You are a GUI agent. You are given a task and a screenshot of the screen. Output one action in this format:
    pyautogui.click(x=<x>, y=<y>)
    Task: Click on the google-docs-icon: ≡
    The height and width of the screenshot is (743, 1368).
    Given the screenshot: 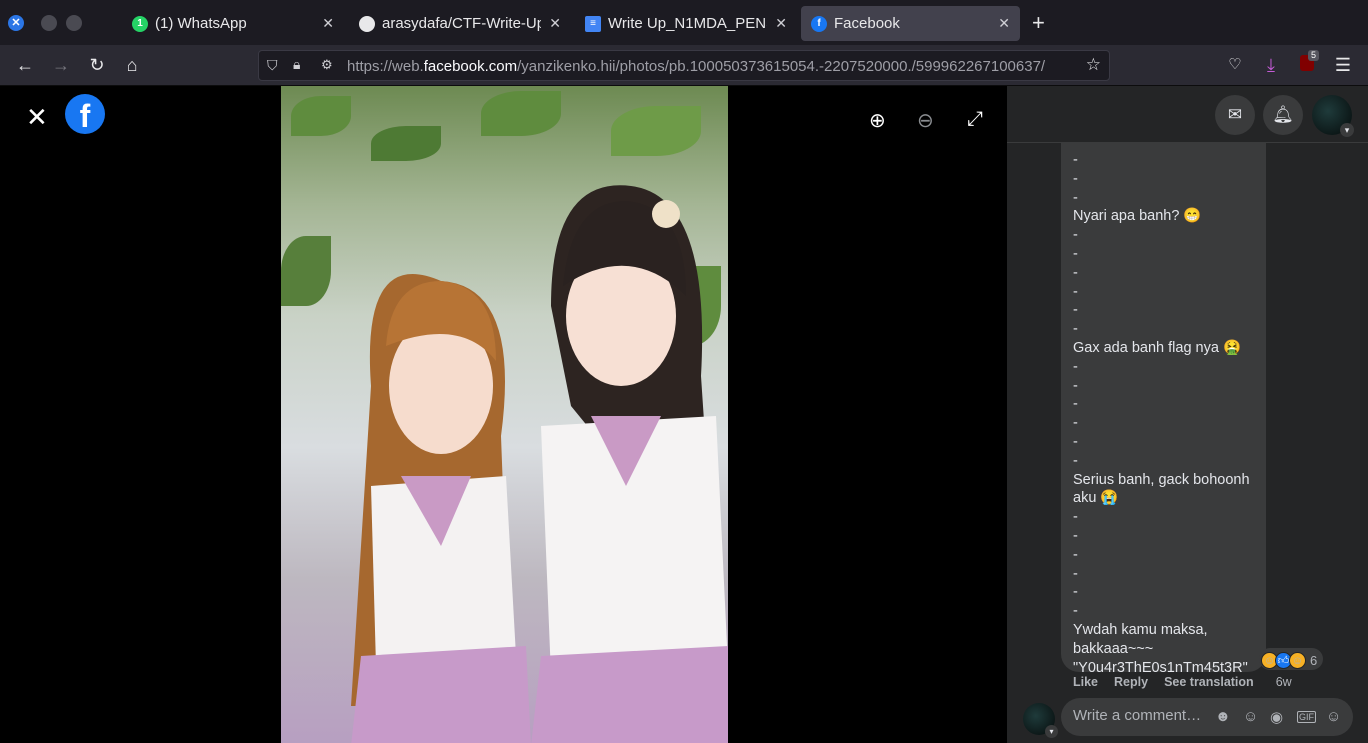 What is the action you would take?
    pyautogui.click(x=593, y=23)
    